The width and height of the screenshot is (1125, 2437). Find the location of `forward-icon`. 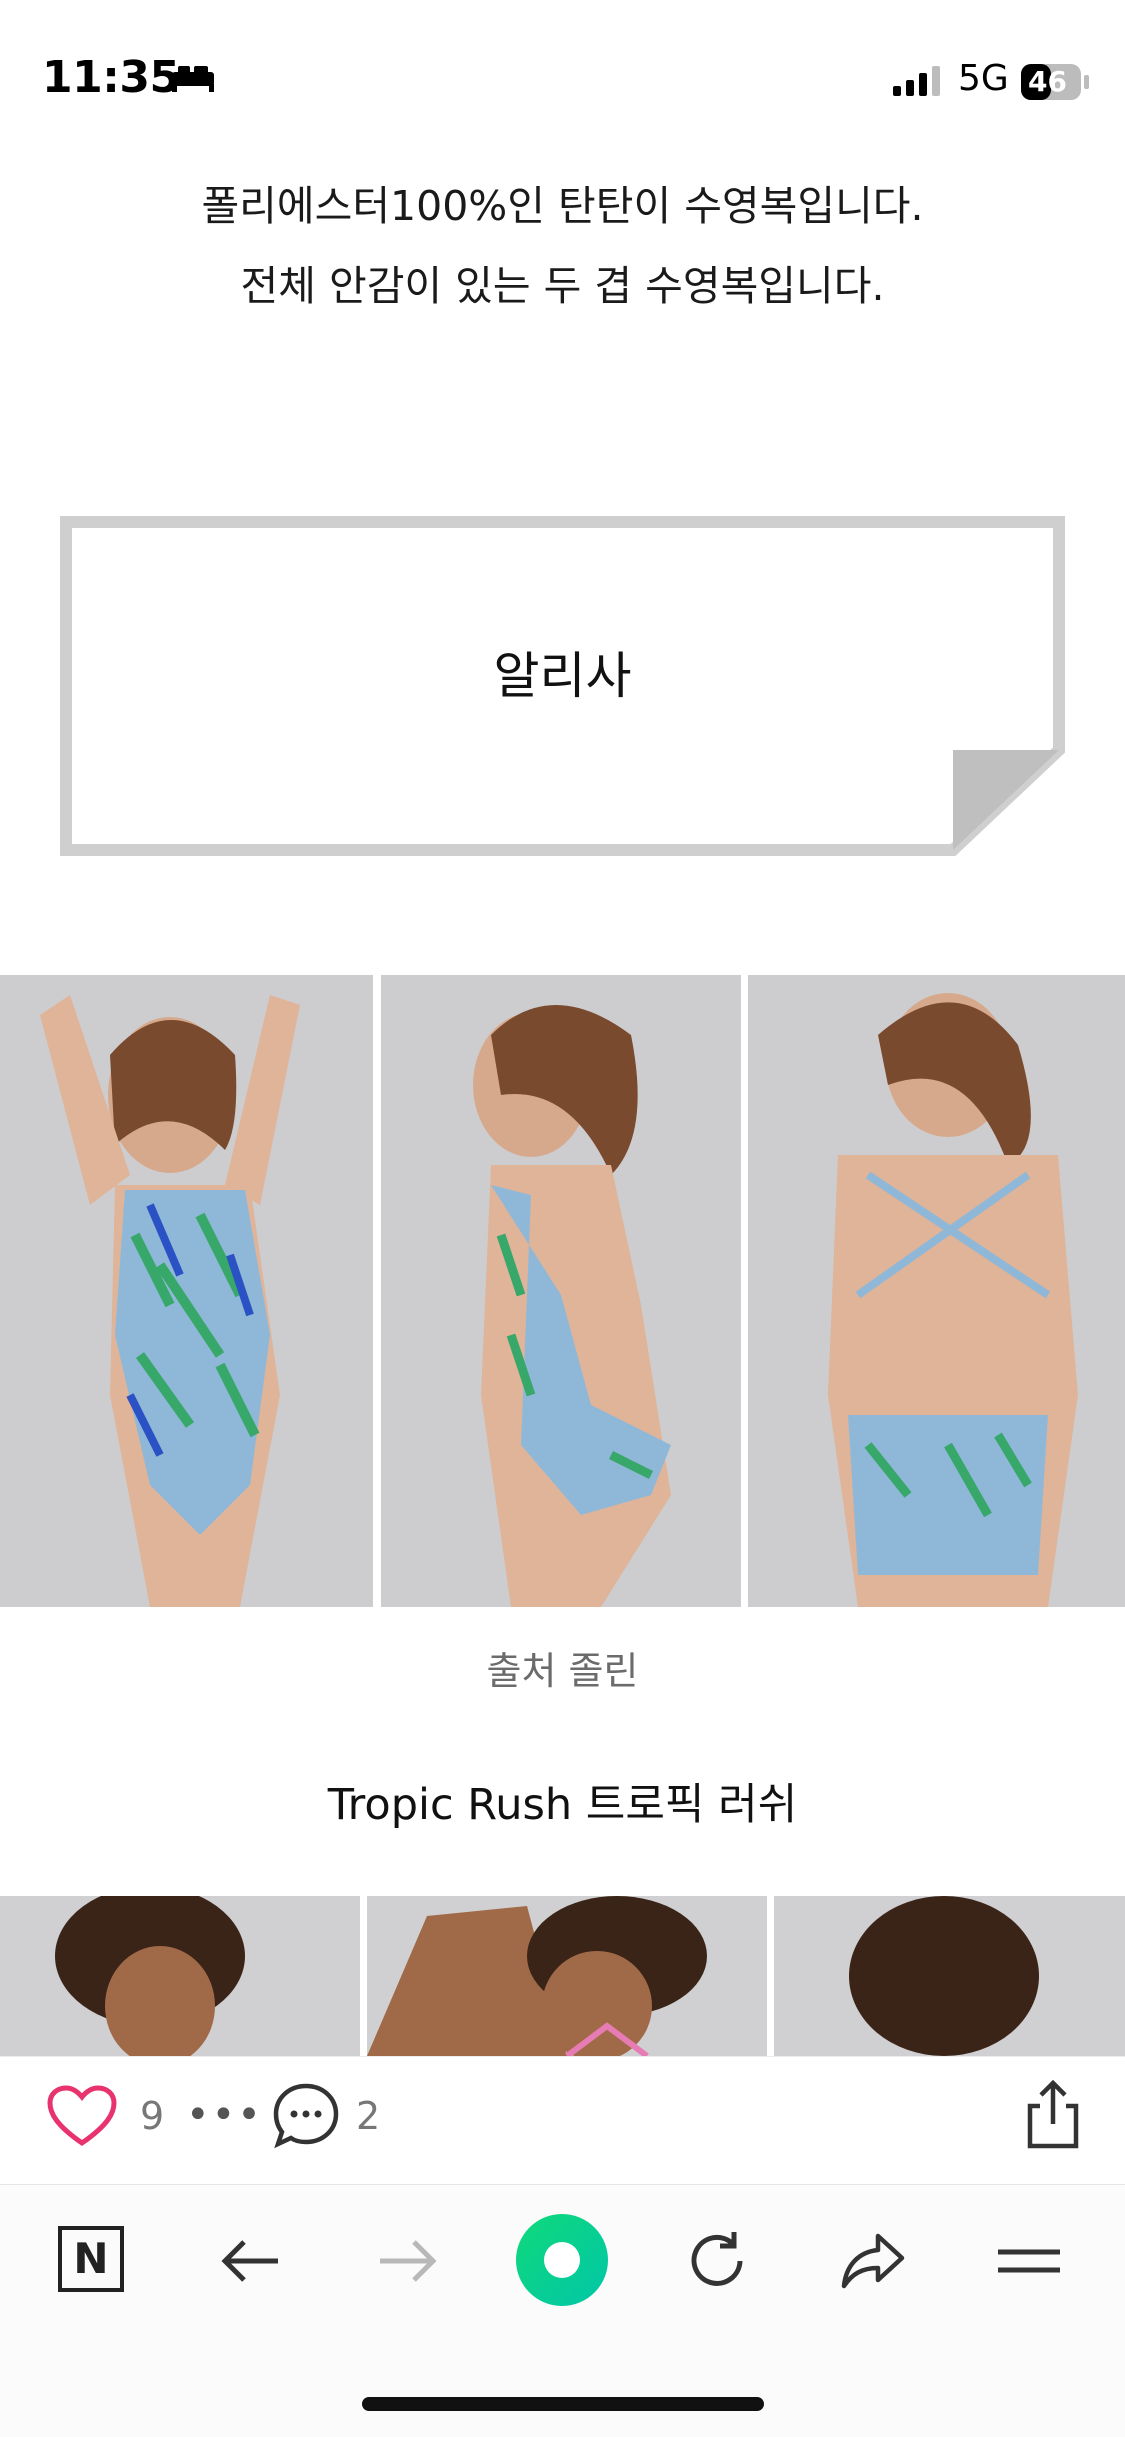

forward-icon is located at coordinates (407, 2261).